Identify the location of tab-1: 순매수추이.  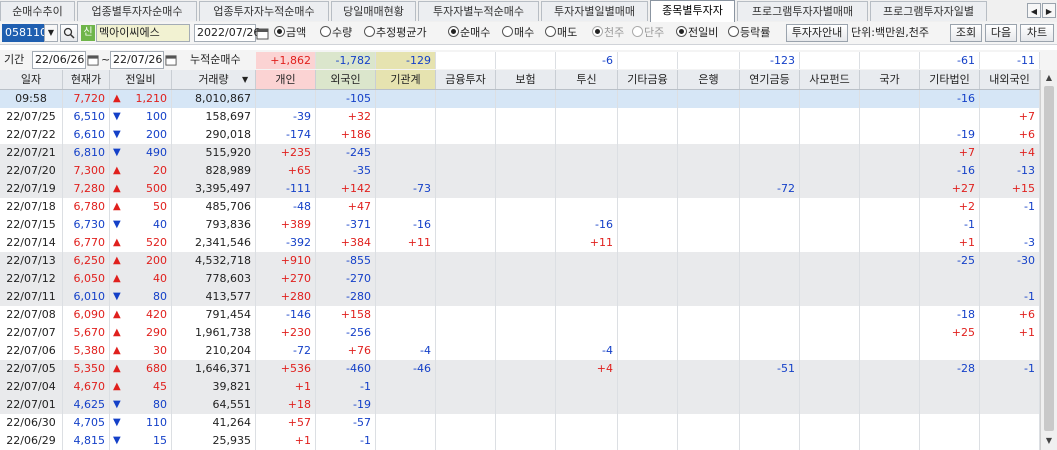
(37, 11).